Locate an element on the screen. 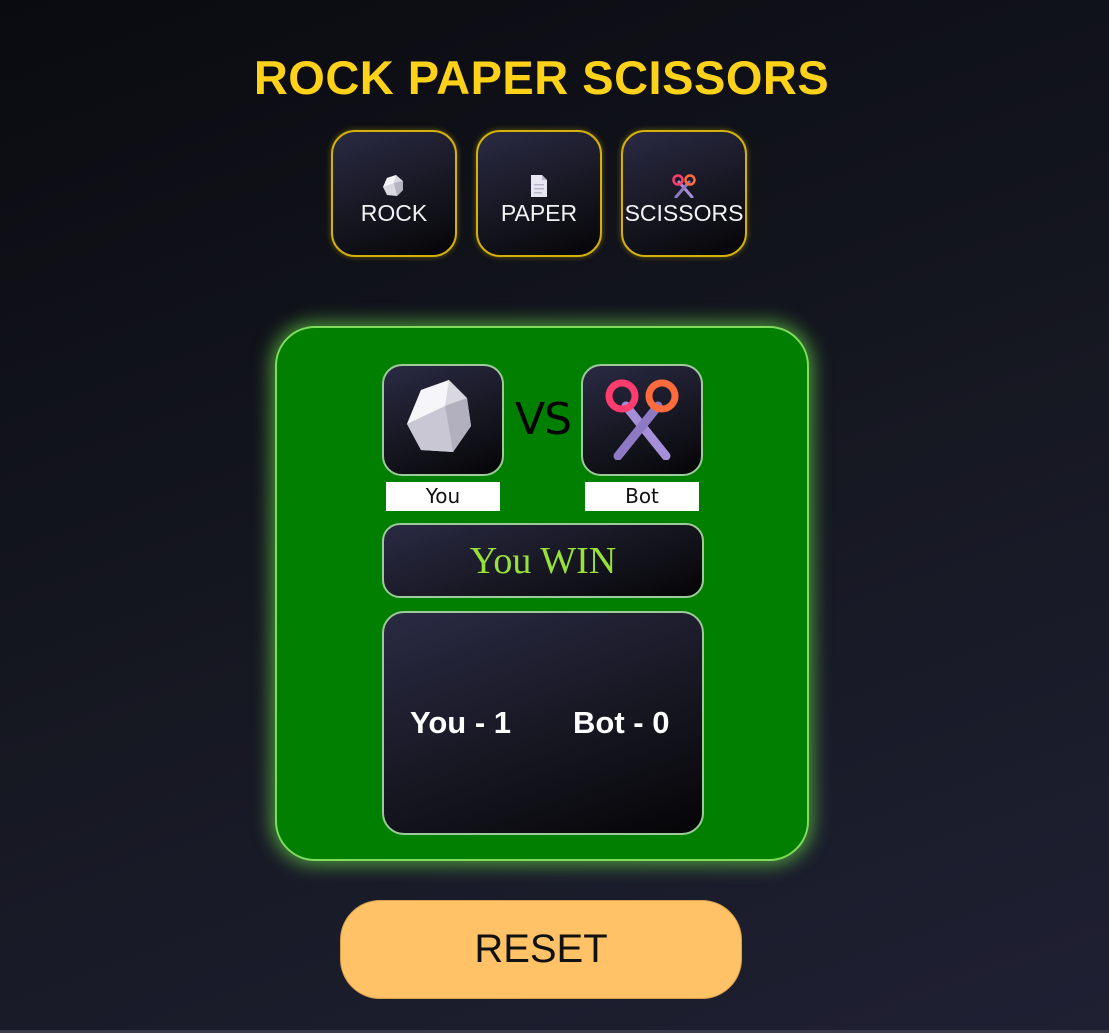 This screenshot has width=1109, height=1033. rock-button: ROCK is located at coordinates (394, 193).